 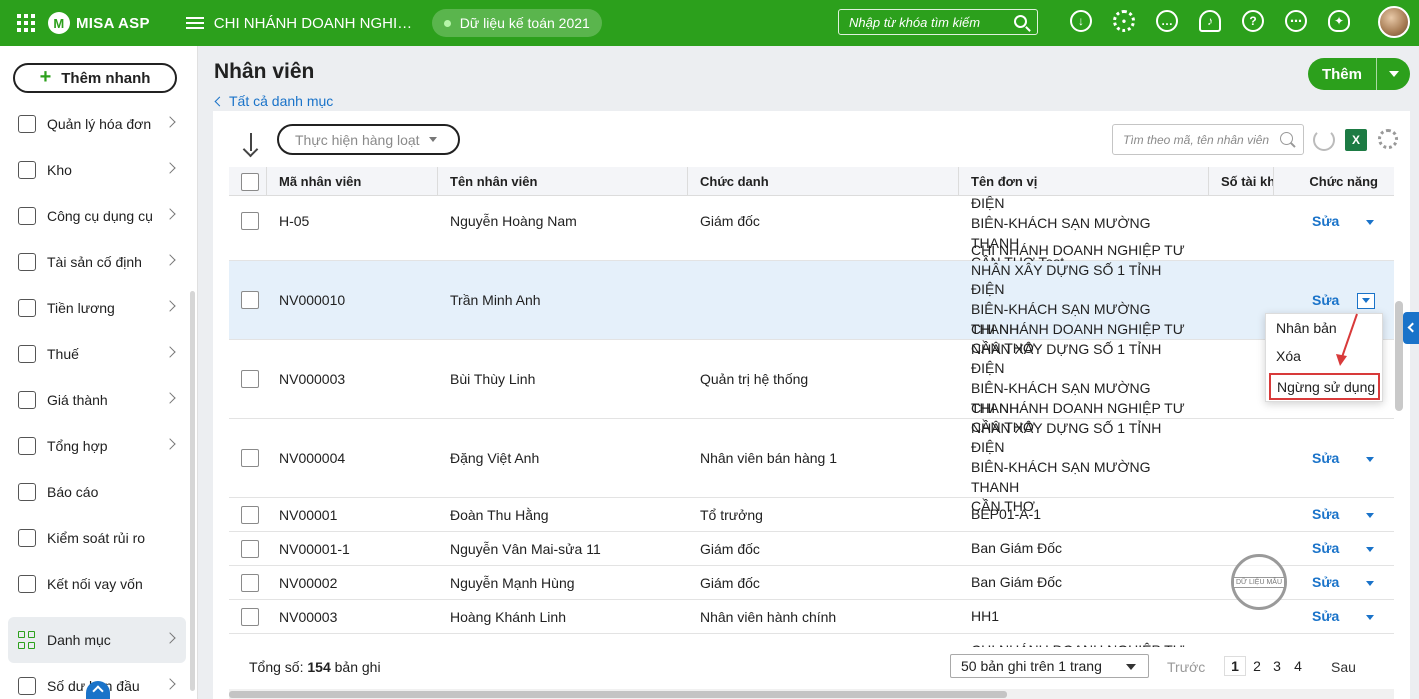 I want to click on chevron-right-icon, so click(x=170, y=638).